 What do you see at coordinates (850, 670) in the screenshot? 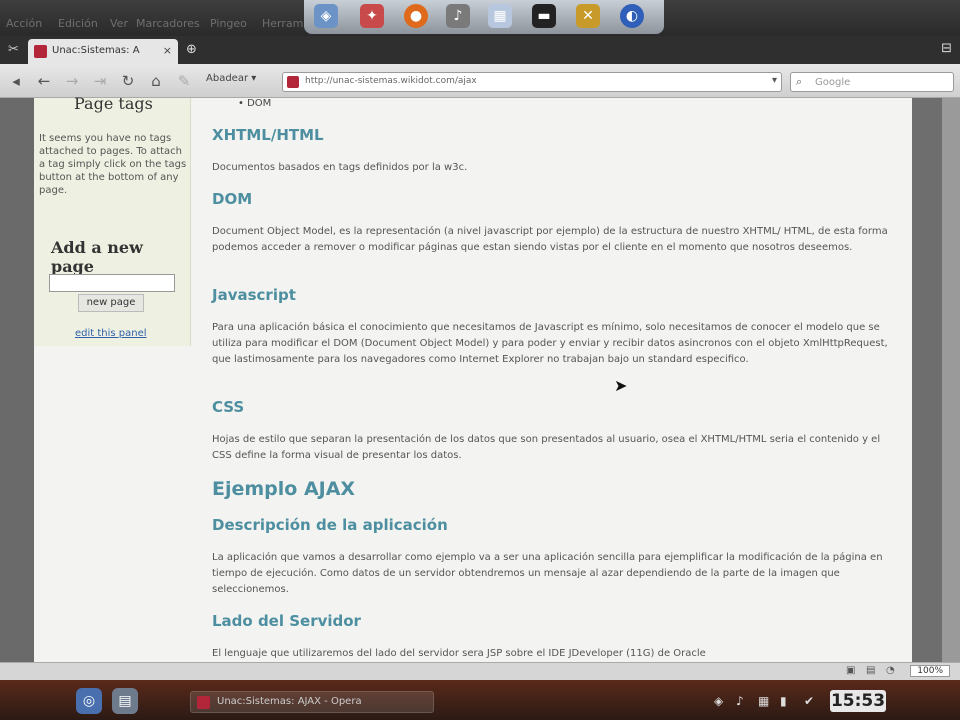
I see `view-icon: ▣` at bounding box center [850, 670].